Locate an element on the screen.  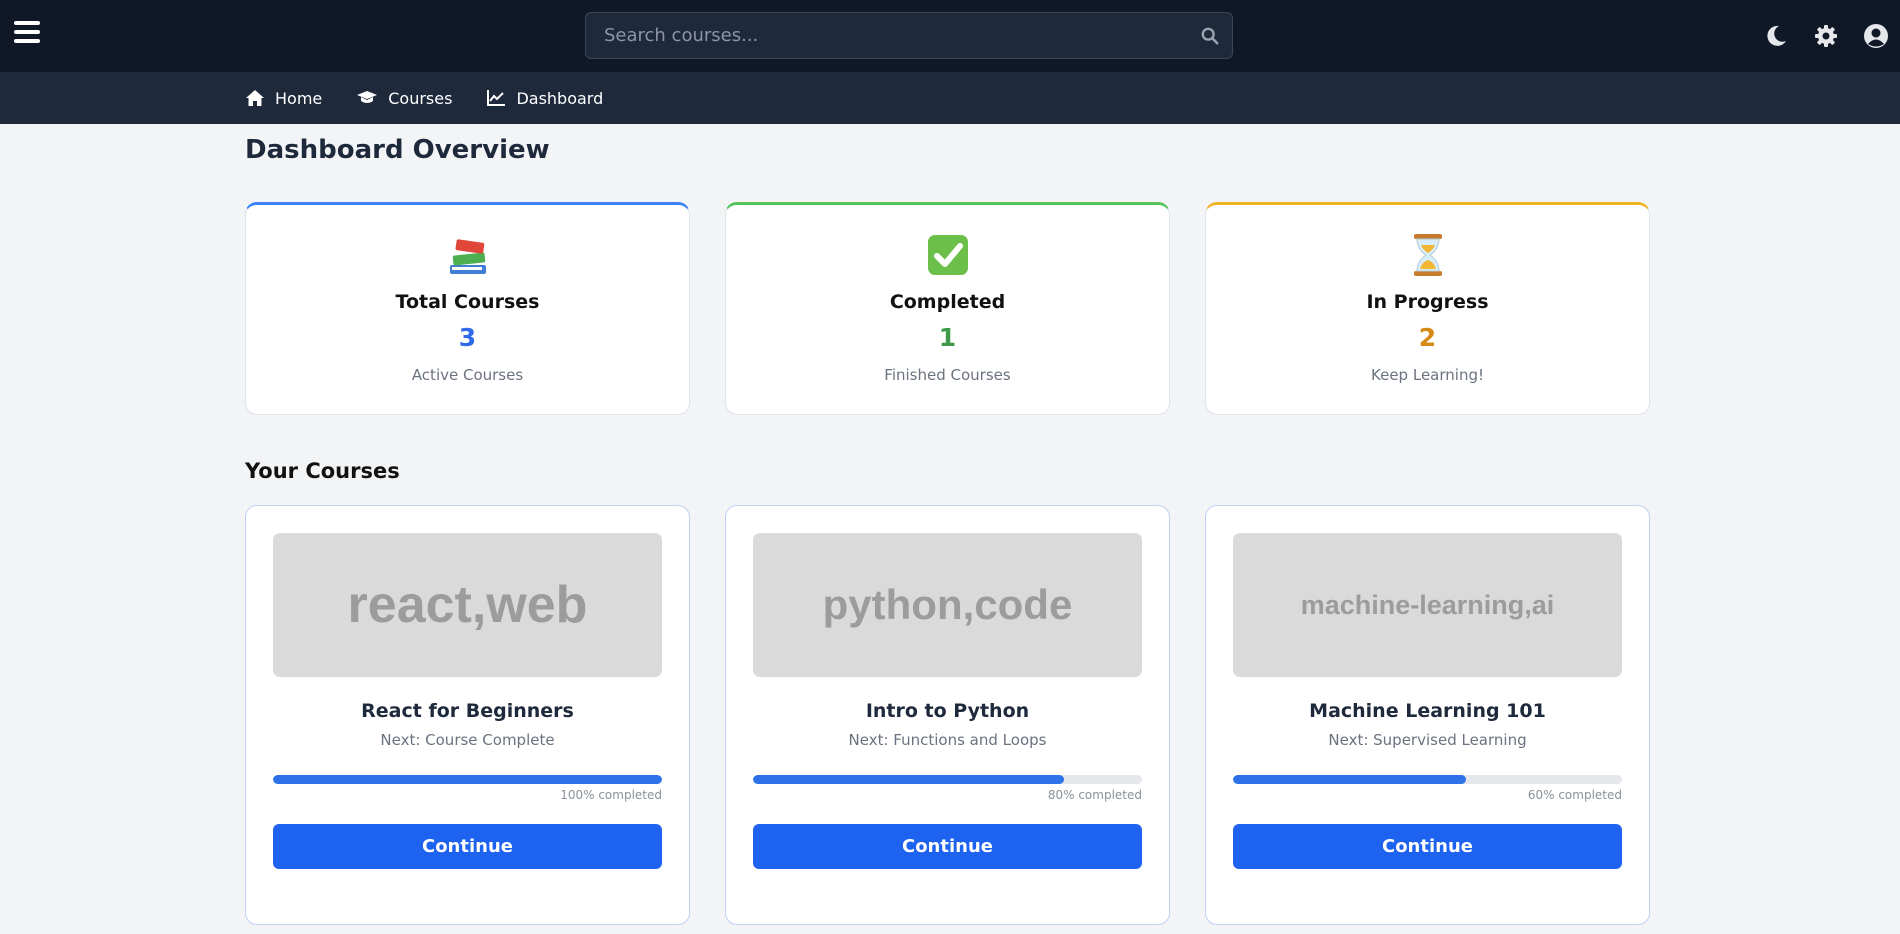
course-title: Intro to Python is located at coordinates (947, 711).